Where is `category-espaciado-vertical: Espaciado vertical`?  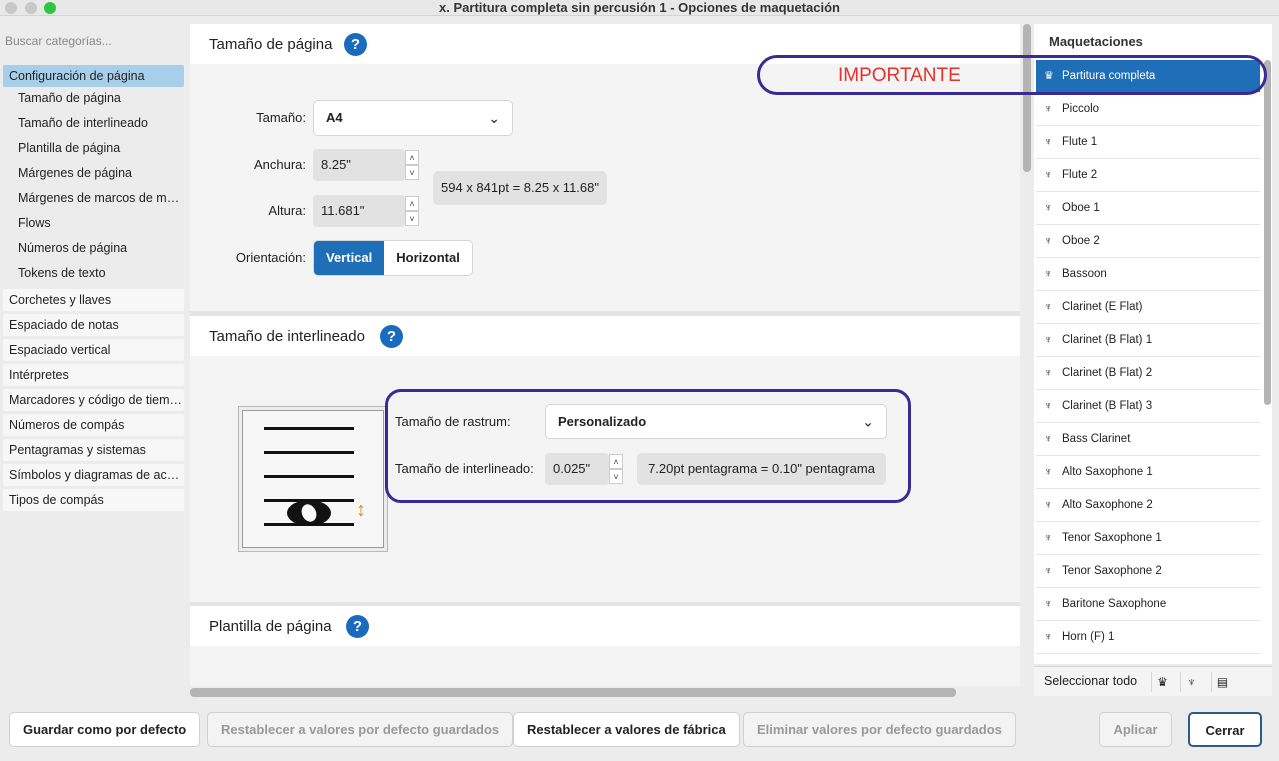 category-espaciado-vertical: Espaciado vertical is located at coordinates (93, 350).